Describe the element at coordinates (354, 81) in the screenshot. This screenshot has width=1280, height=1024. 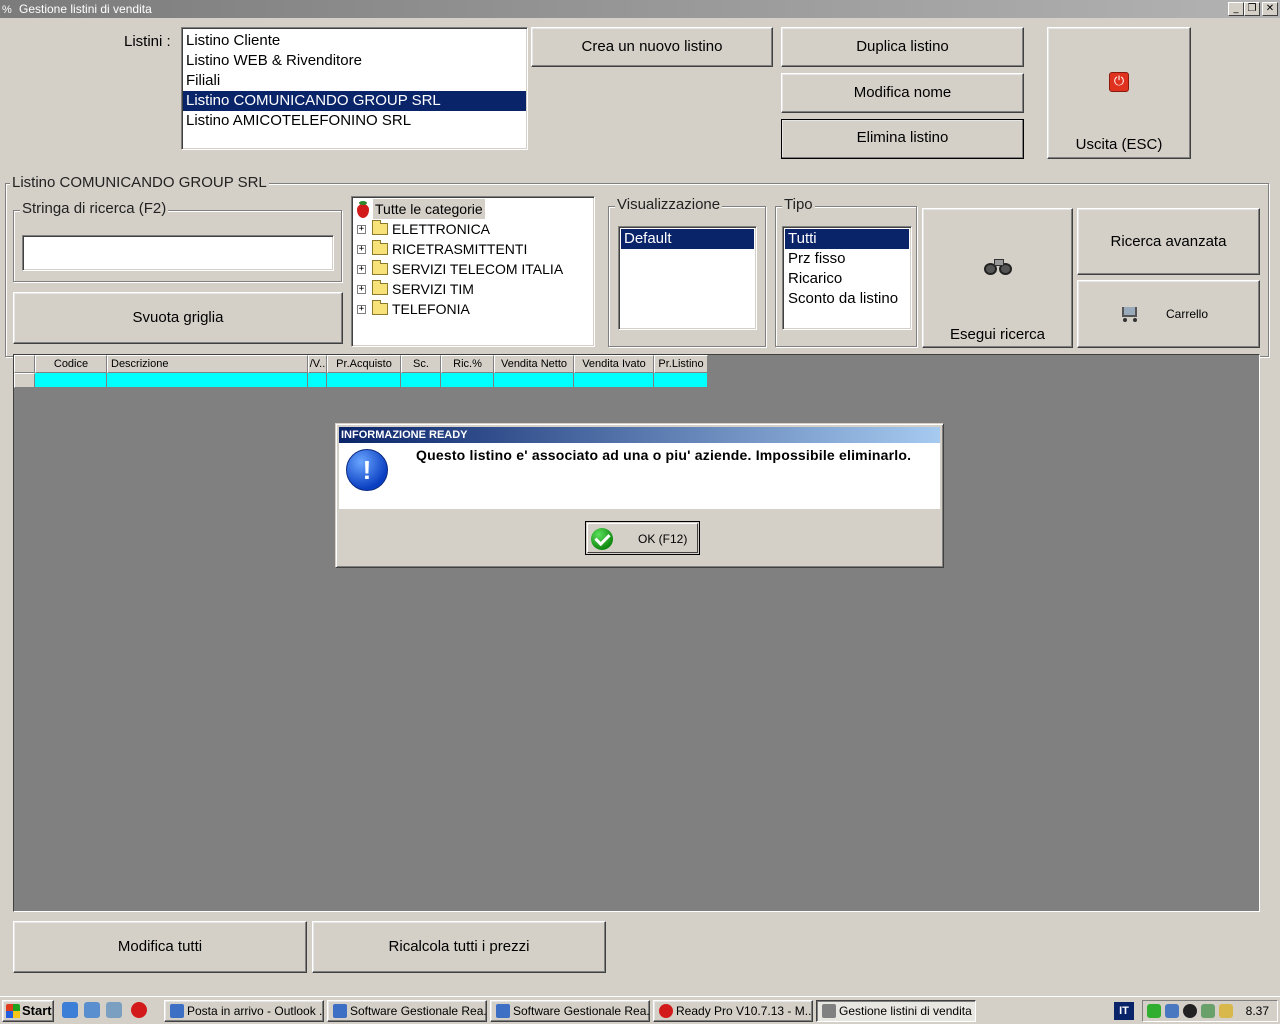
I see `listini-item: Filiali` at that location.